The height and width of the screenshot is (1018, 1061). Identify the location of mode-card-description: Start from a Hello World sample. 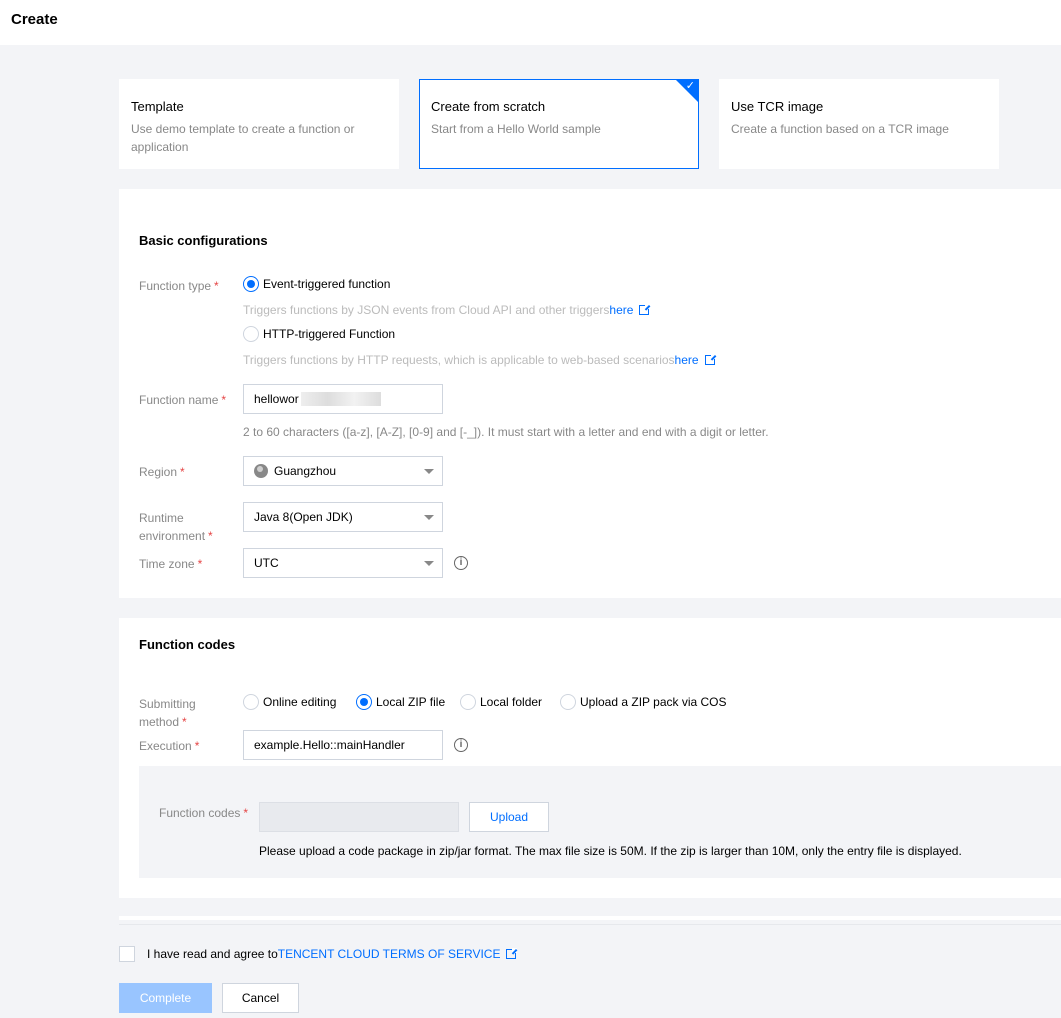
(516, 129).